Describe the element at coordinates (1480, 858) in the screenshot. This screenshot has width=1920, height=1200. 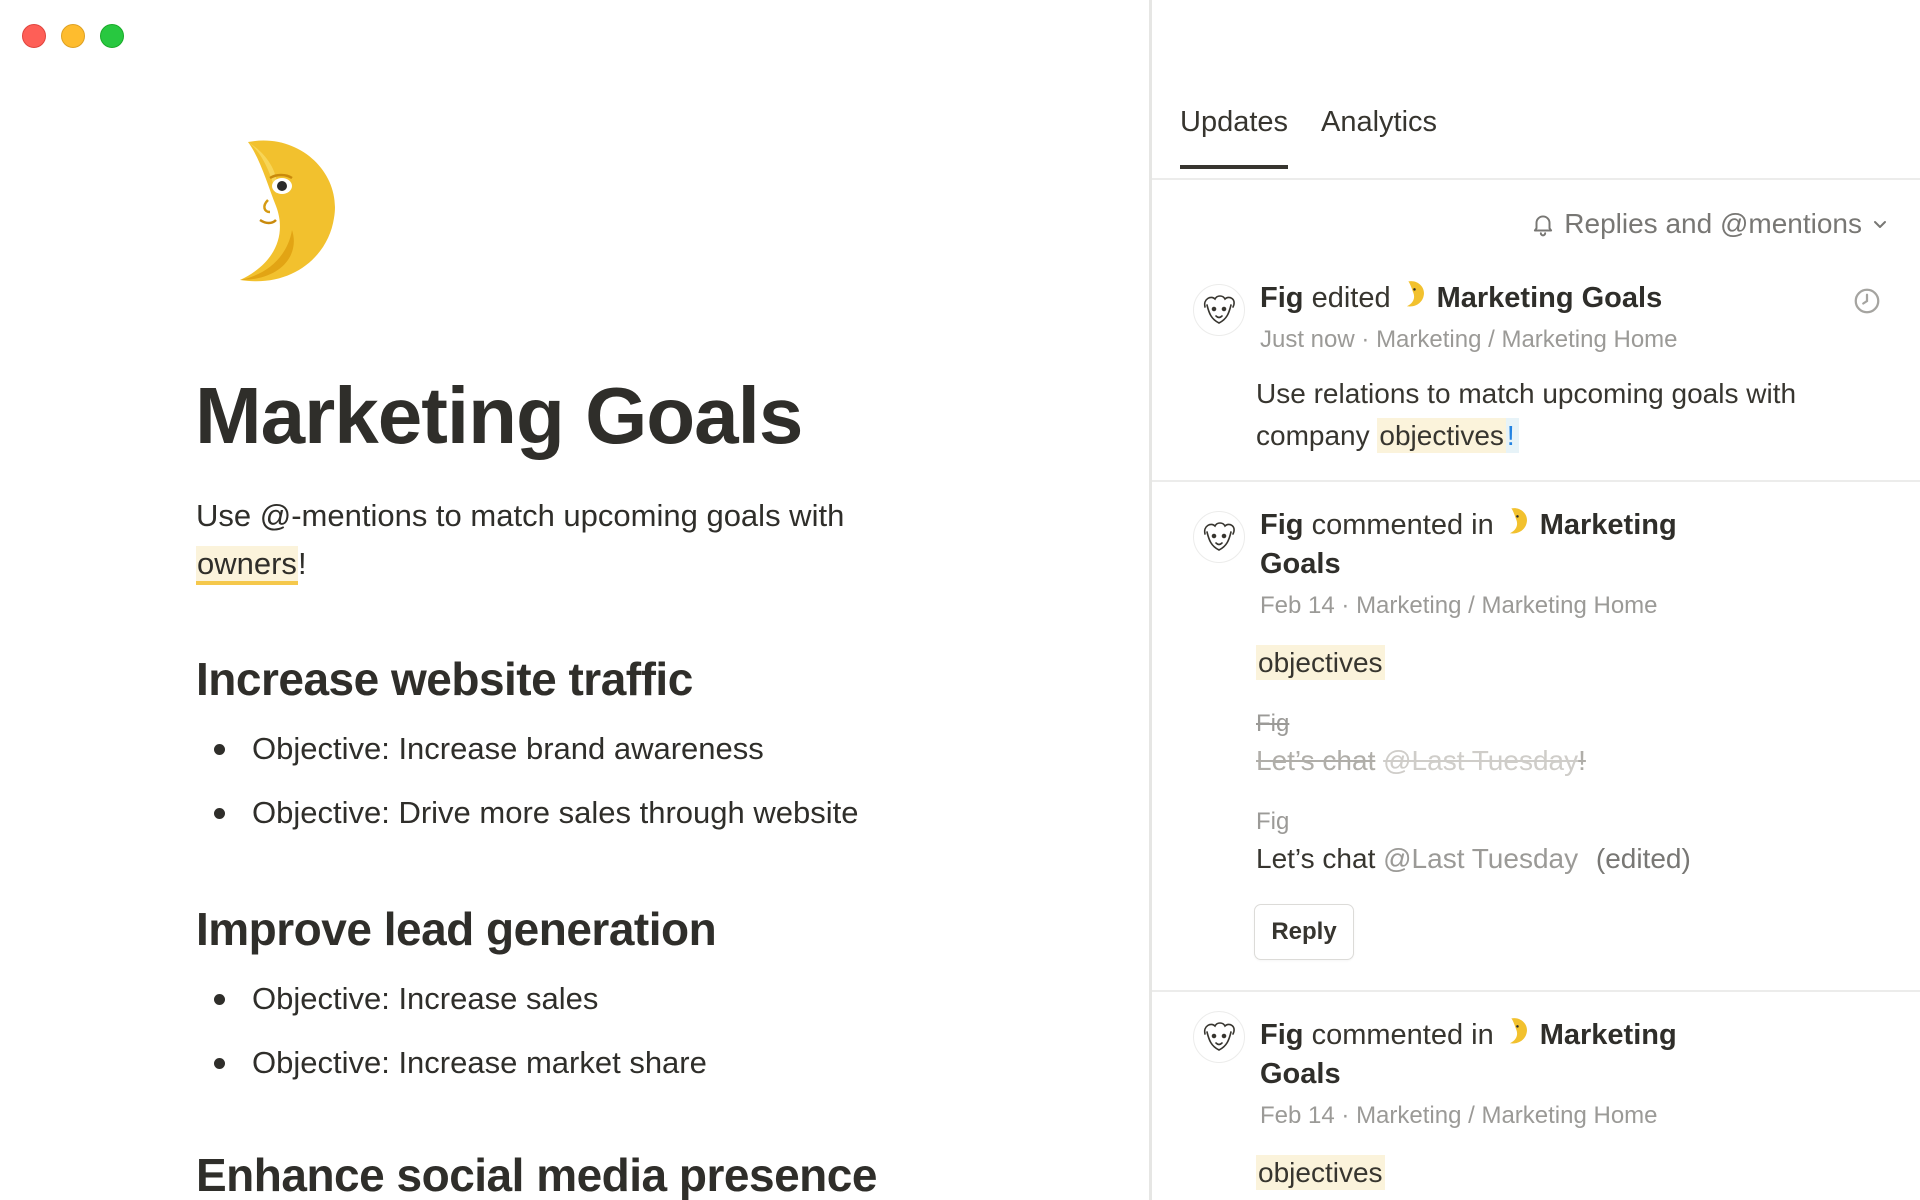
I see `date-mention: @Last Tuesday` at that location.